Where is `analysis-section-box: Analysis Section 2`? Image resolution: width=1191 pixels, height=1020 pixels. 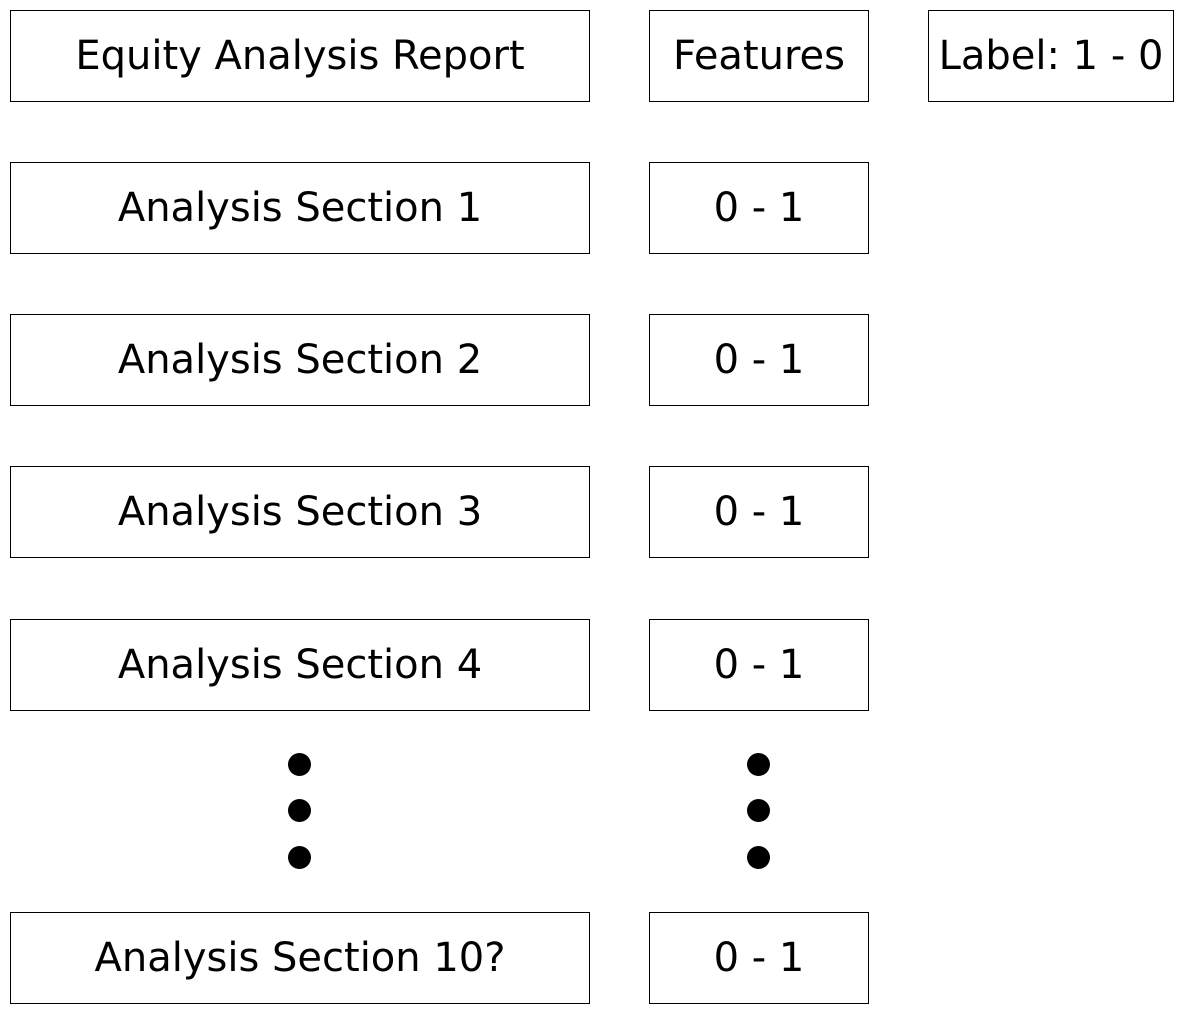 analysis-section-box: Analysis Section 2 is located at coordinates (300, 360).